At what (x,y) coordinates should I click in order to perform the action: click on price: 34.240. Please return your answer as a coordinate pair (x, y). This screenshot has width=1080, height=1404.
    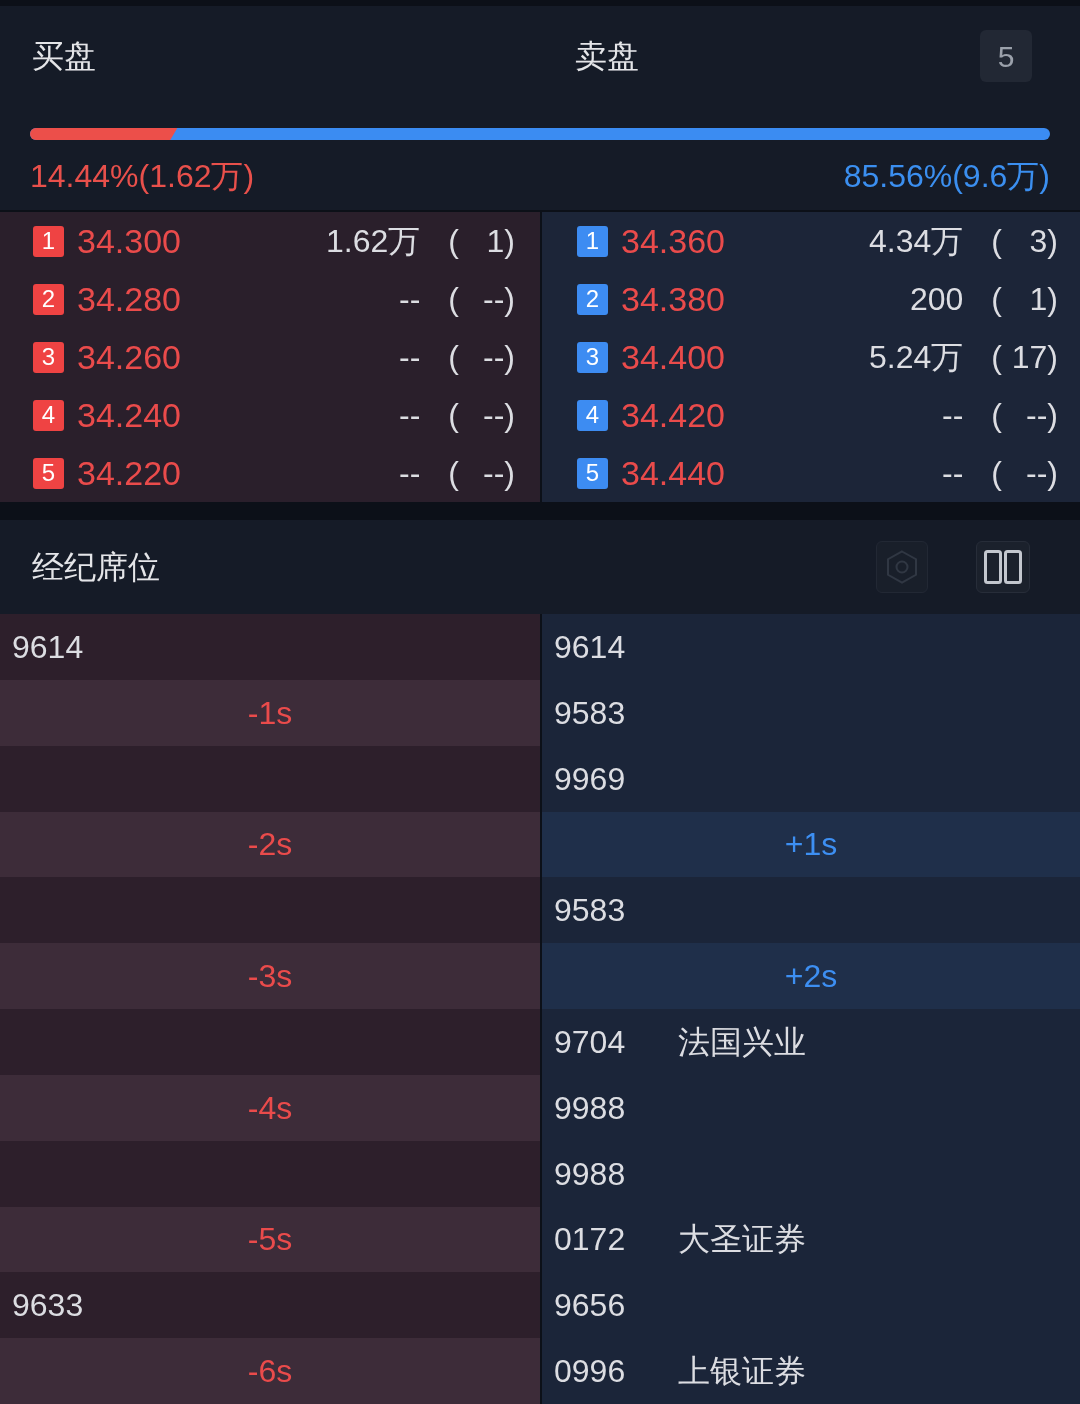
    Looking at the image, I should click on (129, 415).